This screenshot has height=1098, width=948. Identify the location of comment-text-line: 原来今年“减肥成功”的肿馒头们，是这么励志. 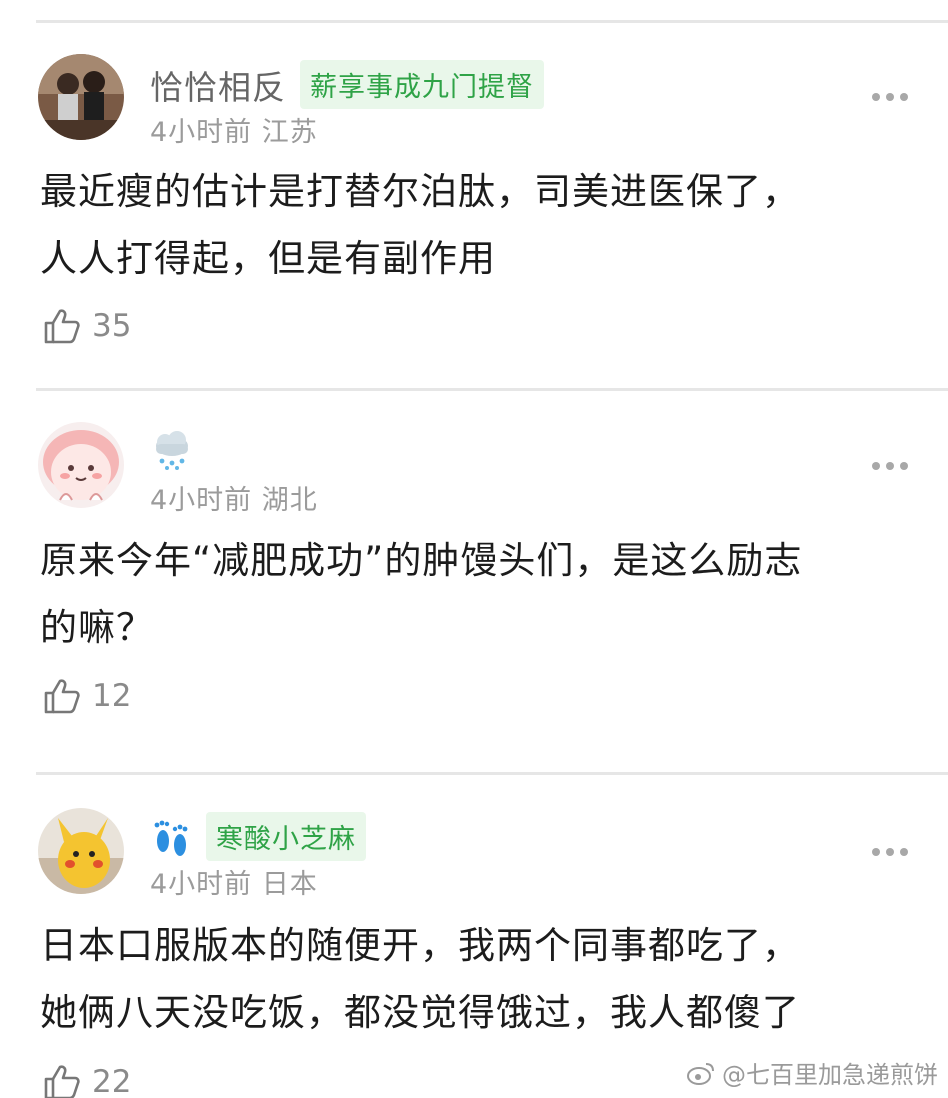
(421, 560).